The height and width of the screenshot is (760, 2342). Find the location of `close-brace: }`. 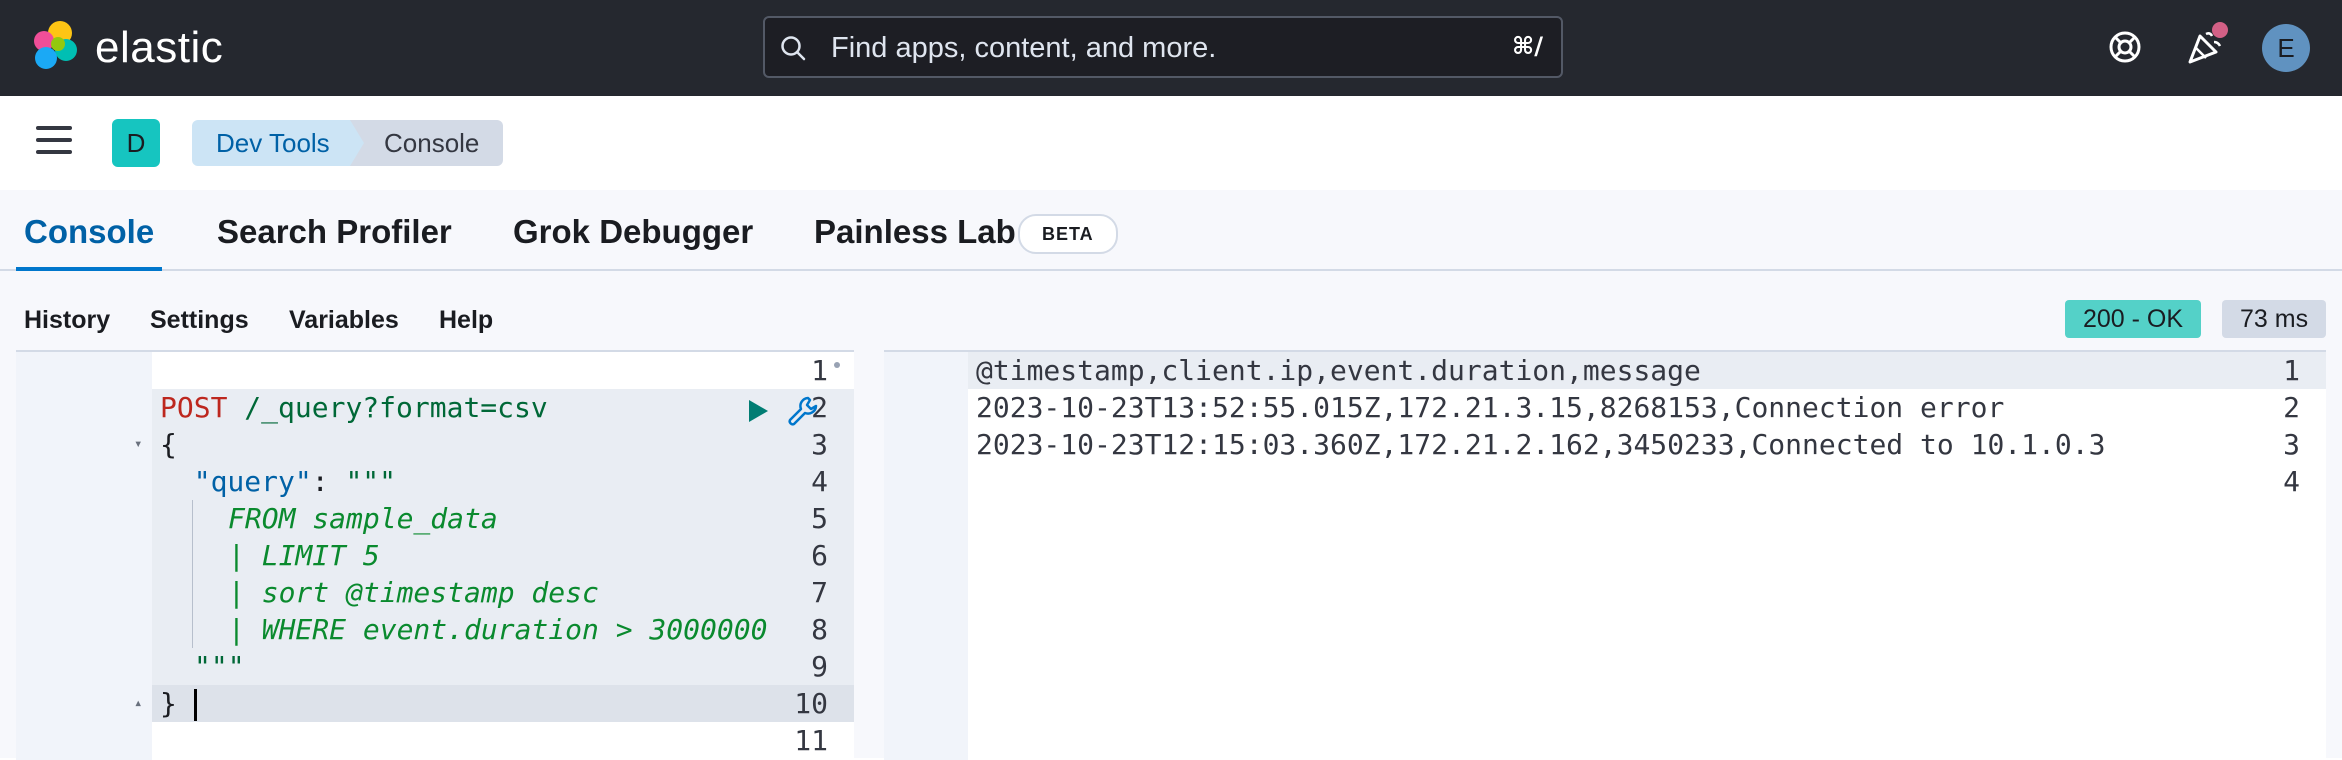

close-brace: } is located at coordinates (168, 703).